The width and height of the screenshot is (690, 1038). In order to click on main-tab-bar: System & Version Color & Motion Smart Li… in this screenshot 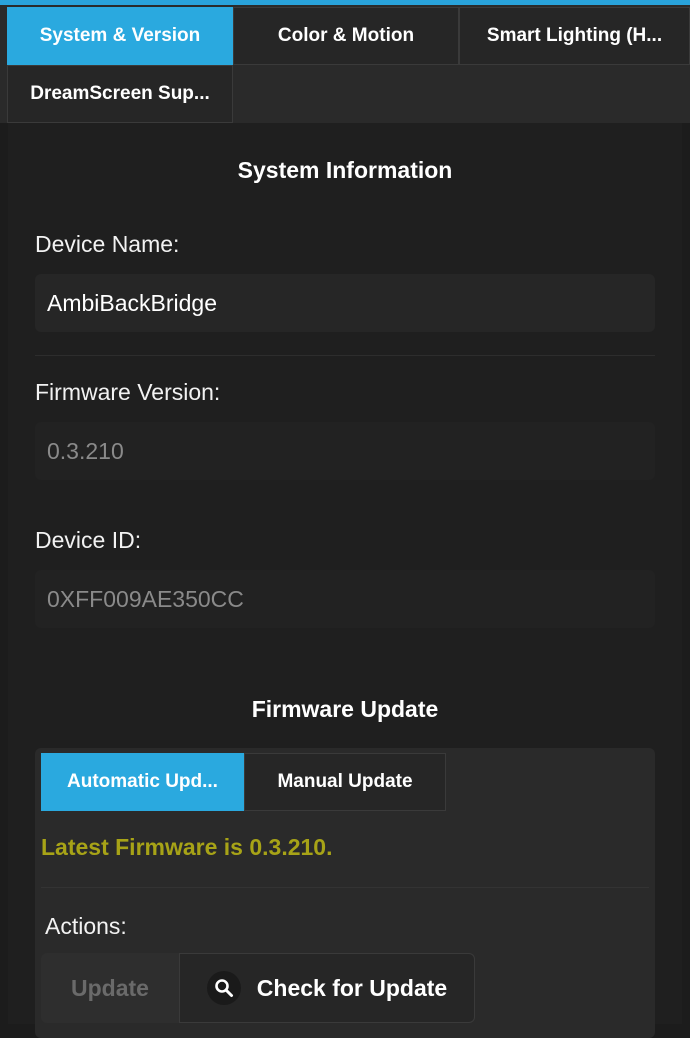, I will do `click(345, 64)`.